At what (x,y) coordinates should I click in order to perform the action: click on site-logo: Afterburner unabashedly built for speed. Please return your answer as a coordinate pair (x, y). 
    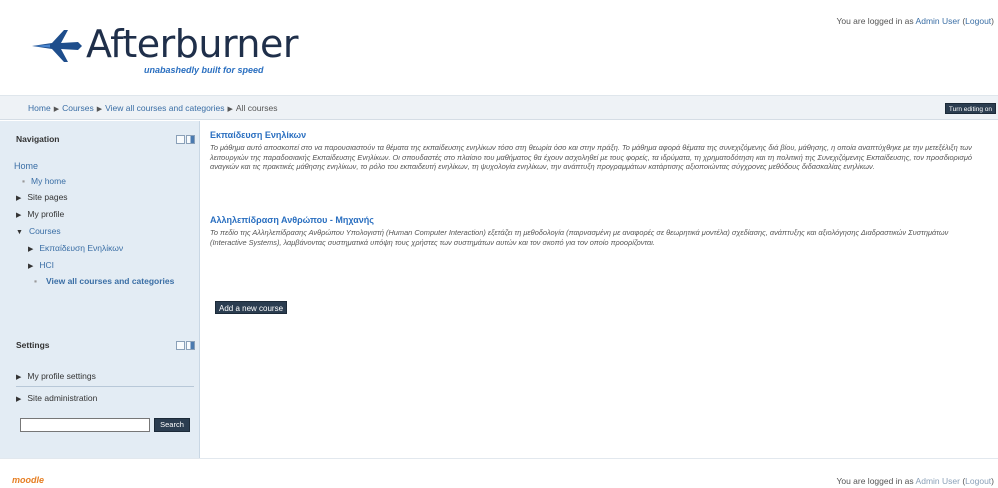
    Looking at the image, I should click on (164, 50).